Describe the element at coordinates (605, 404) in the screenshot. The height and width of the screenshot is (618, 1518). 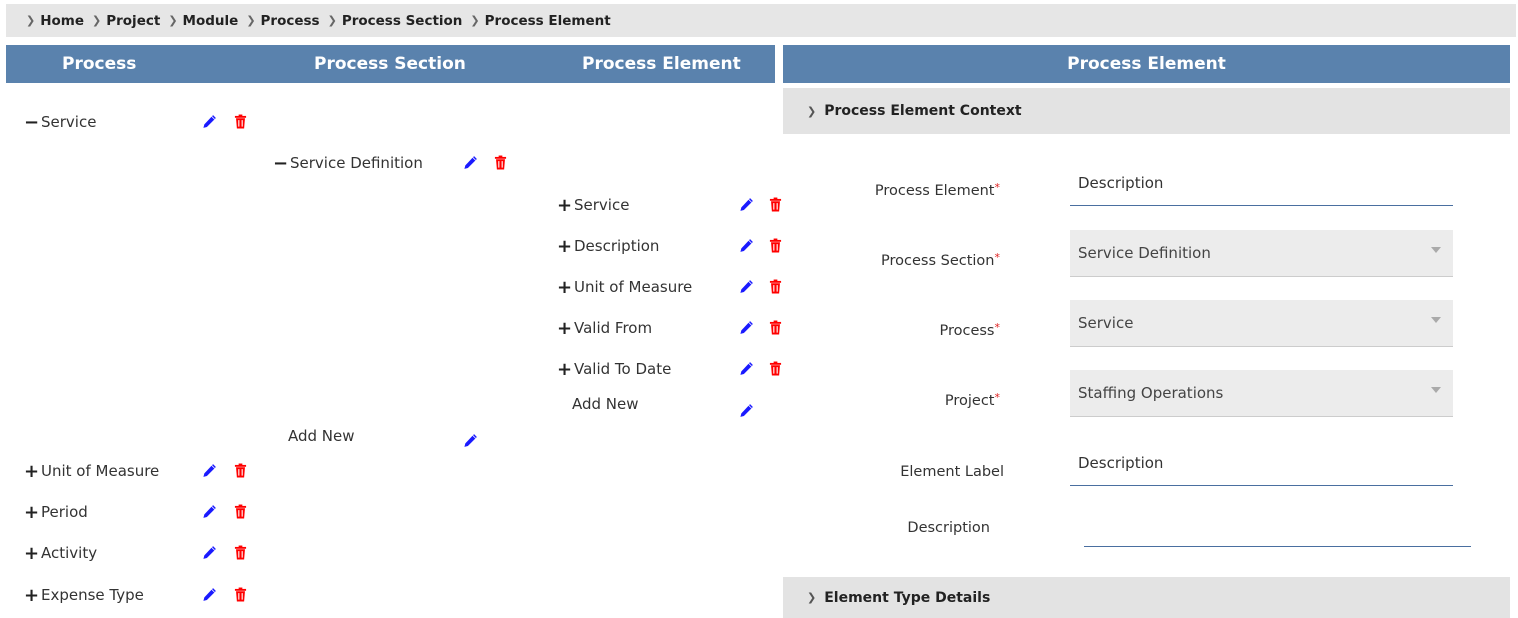
I see `add-new-element-link: Add New` at that location.